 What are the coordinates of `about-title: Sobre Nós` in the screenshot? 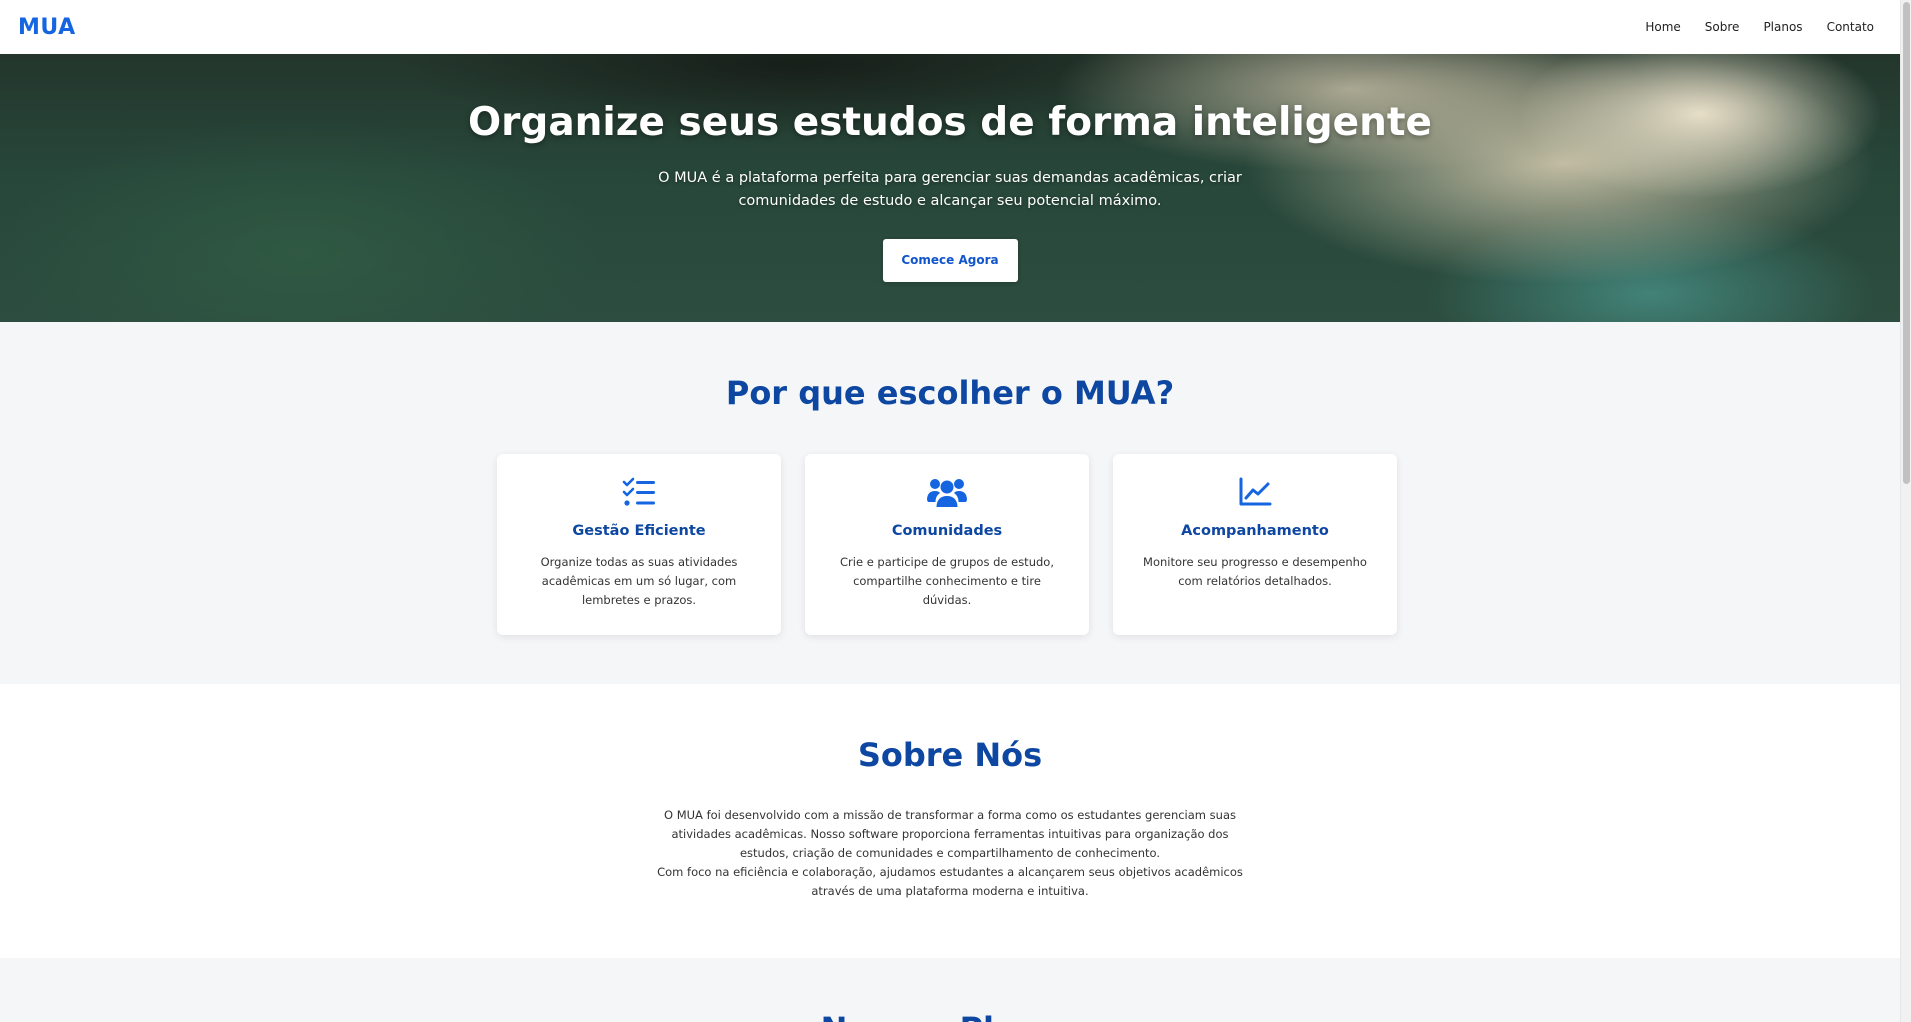 It's located at (950, 755).